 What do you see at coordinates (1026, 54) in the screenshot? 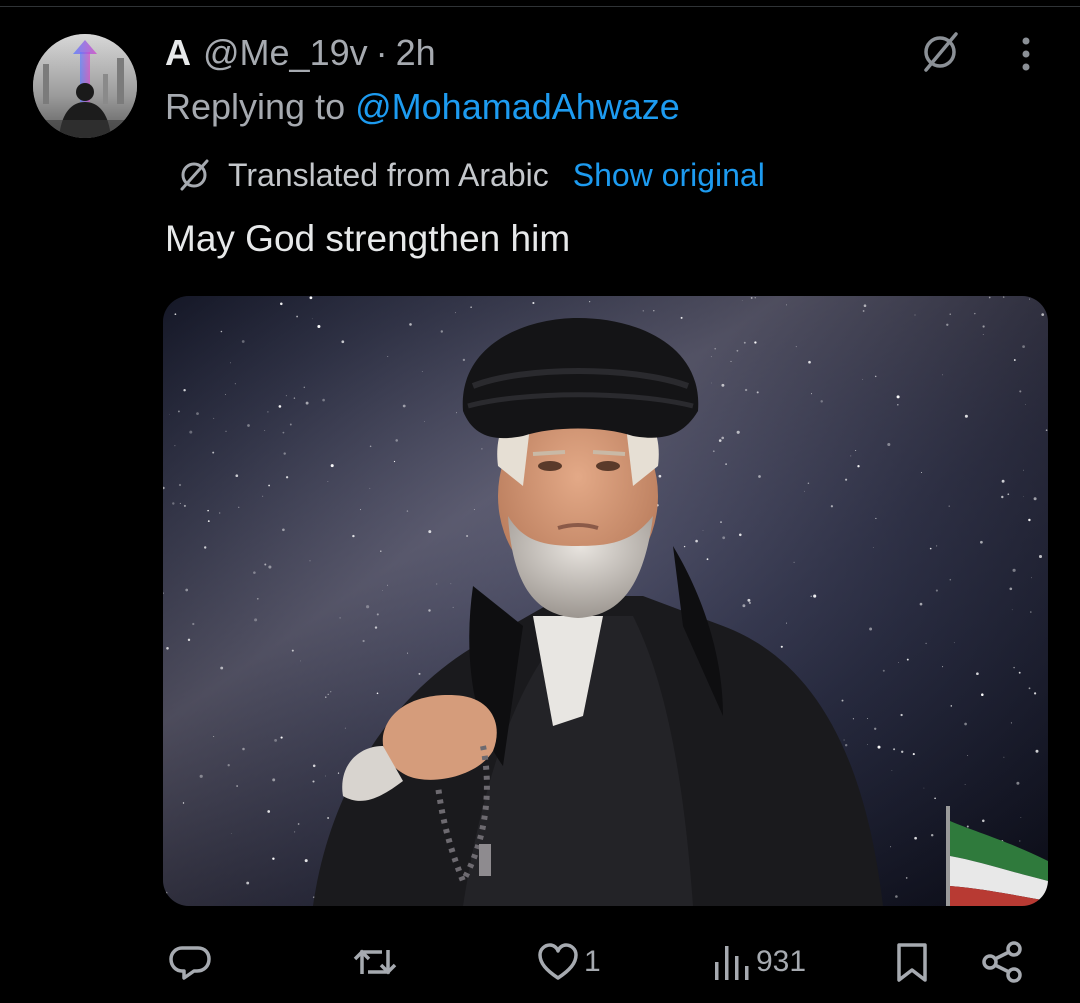
I see `more-vertical-icon` at bounding box center [1026, 54].